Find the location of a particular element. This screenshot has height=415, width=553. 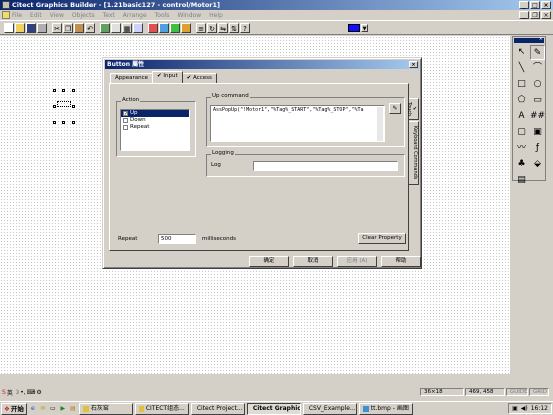

selected-button-object is located at coordinates (64, 106).